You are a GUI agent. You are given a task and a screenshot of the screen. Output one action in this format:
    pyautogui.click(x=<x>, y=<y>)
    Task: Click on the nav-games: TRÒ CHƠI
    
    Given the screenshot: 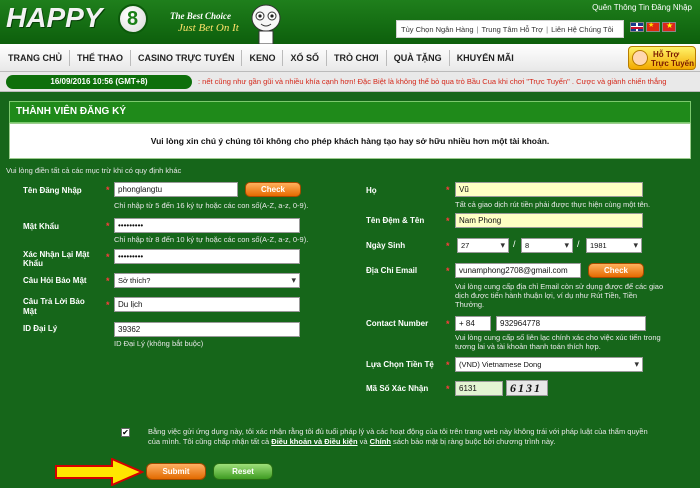 What is the action you would take?
    pyautogui.click(x=356, y=58)
    